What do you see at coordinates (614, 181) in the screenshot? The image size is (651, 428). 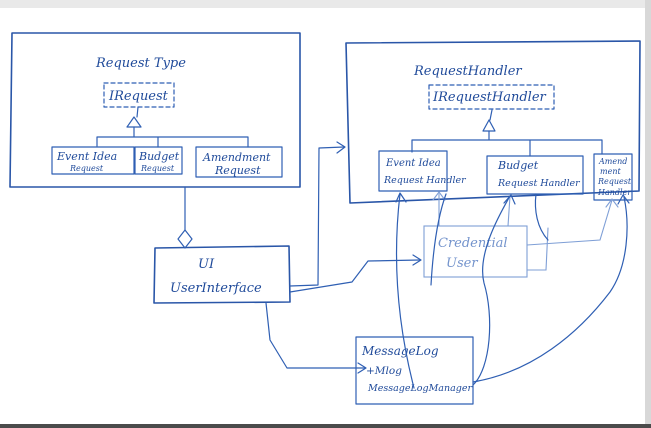 I see `amendment-handler-line3: Request` at bounding box center [614, 181].